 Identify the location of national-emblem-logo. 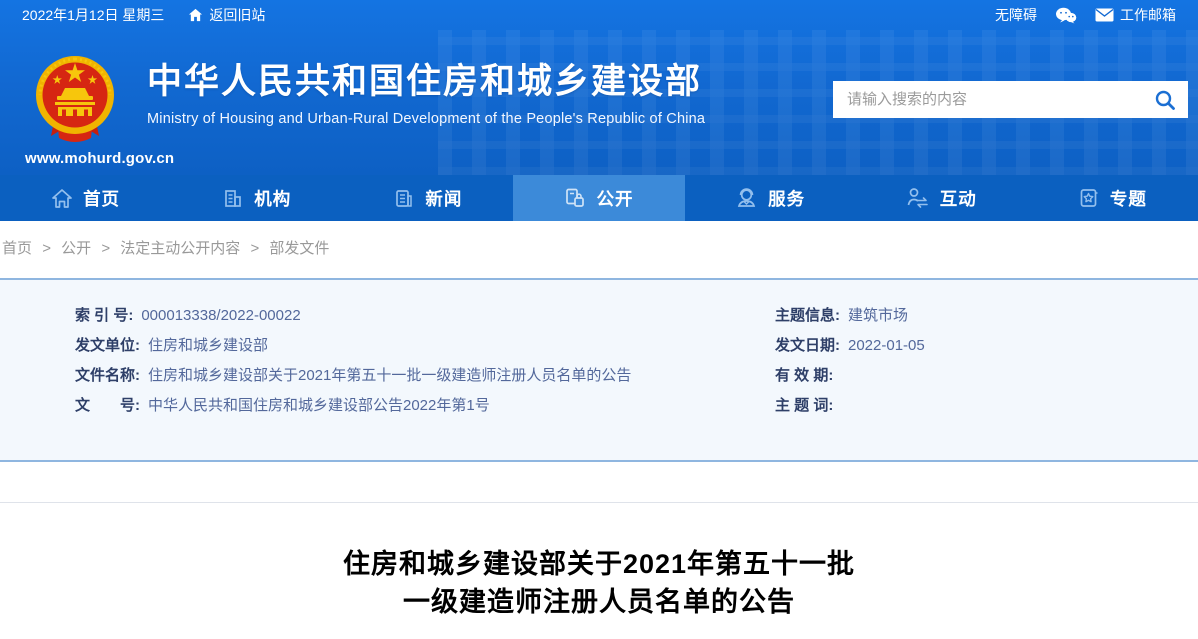
(75, 100).